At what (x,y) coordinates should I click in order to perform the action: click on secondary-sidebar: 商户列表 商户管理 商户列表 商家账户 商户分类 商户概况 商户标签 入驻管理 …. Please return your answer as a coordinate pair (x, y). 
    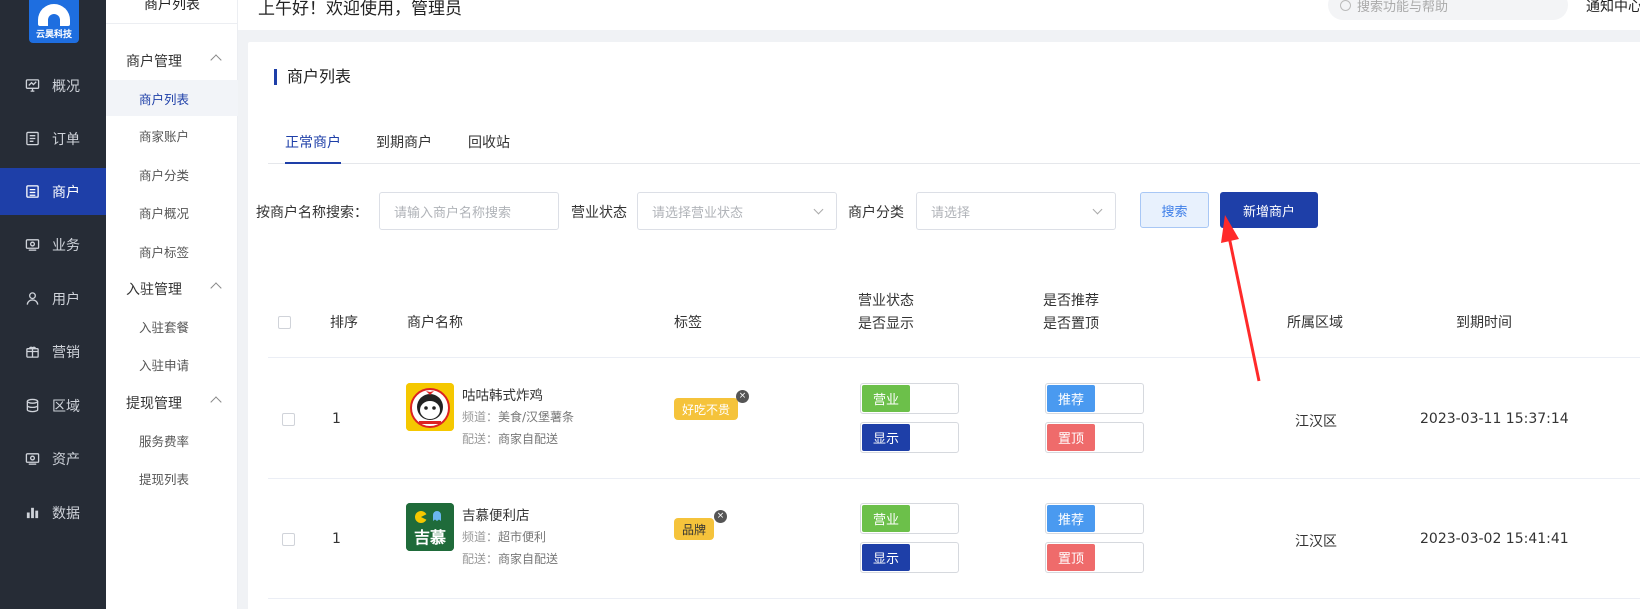
    Looking at the image, I should click on (172, 304).